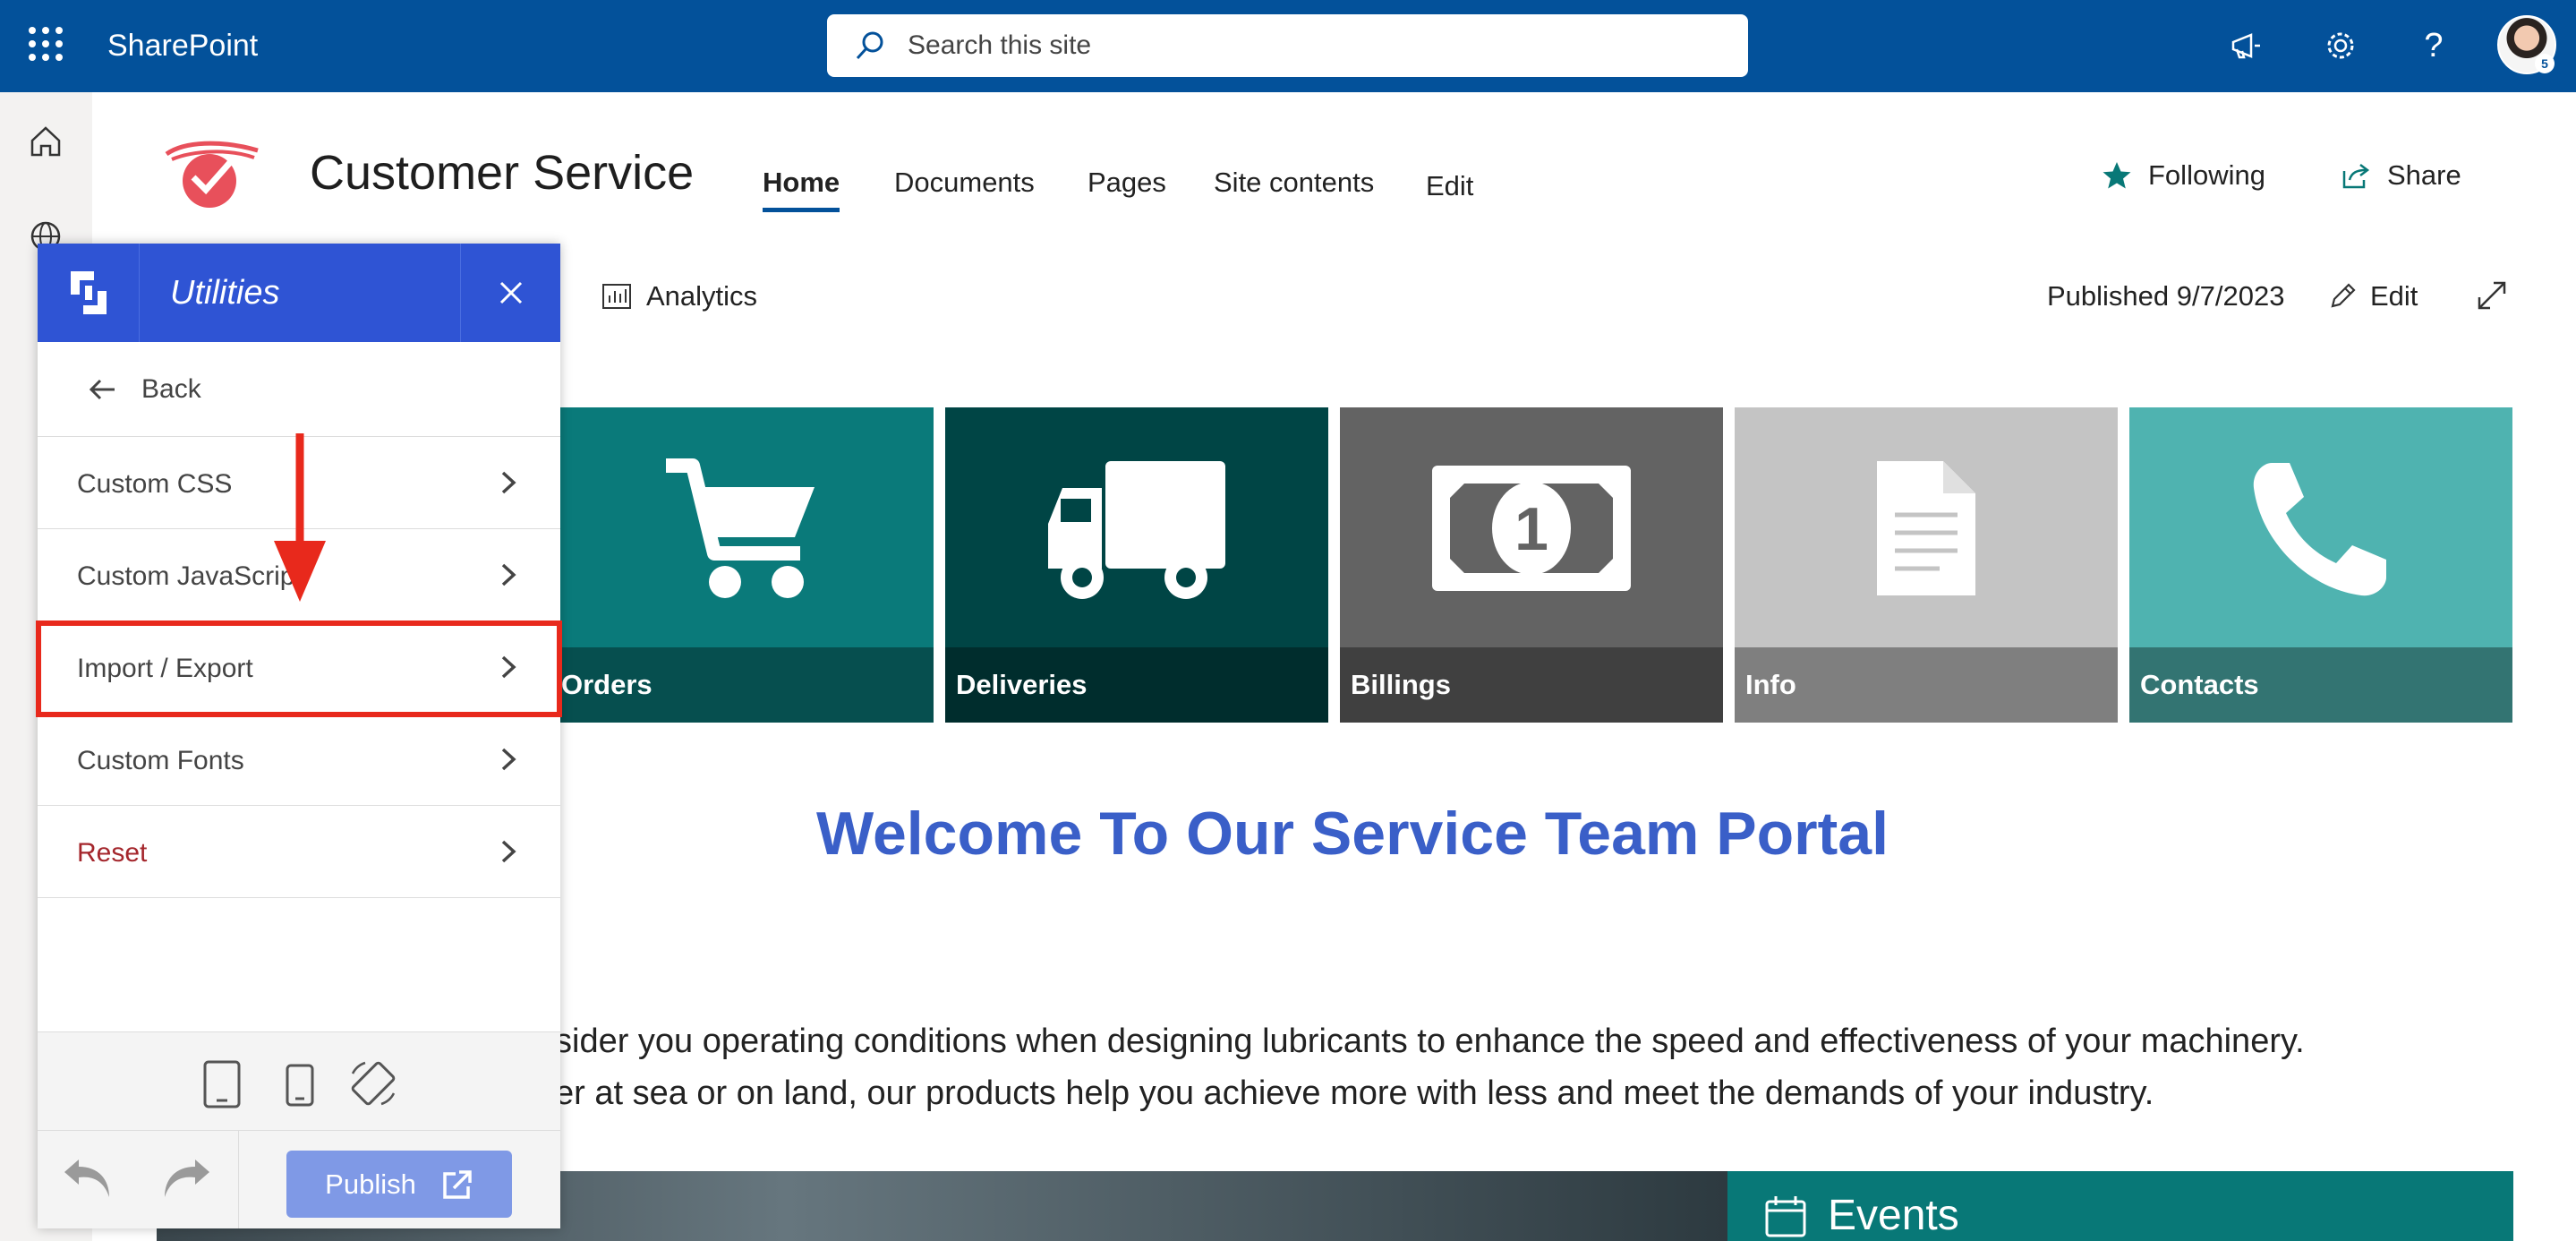 The width and height of the screenshot is (2576, 1241). Describe the element at coordinates (46, 44) in the screenshot. I see `app-launcher-icon` at that location.